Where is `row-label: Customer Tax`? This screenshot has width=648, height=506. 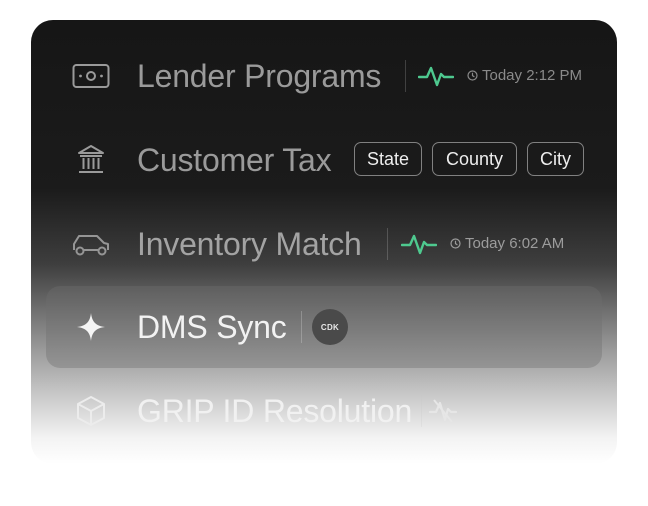
row-label: Customer Tax is located at coordinates (234, 159).